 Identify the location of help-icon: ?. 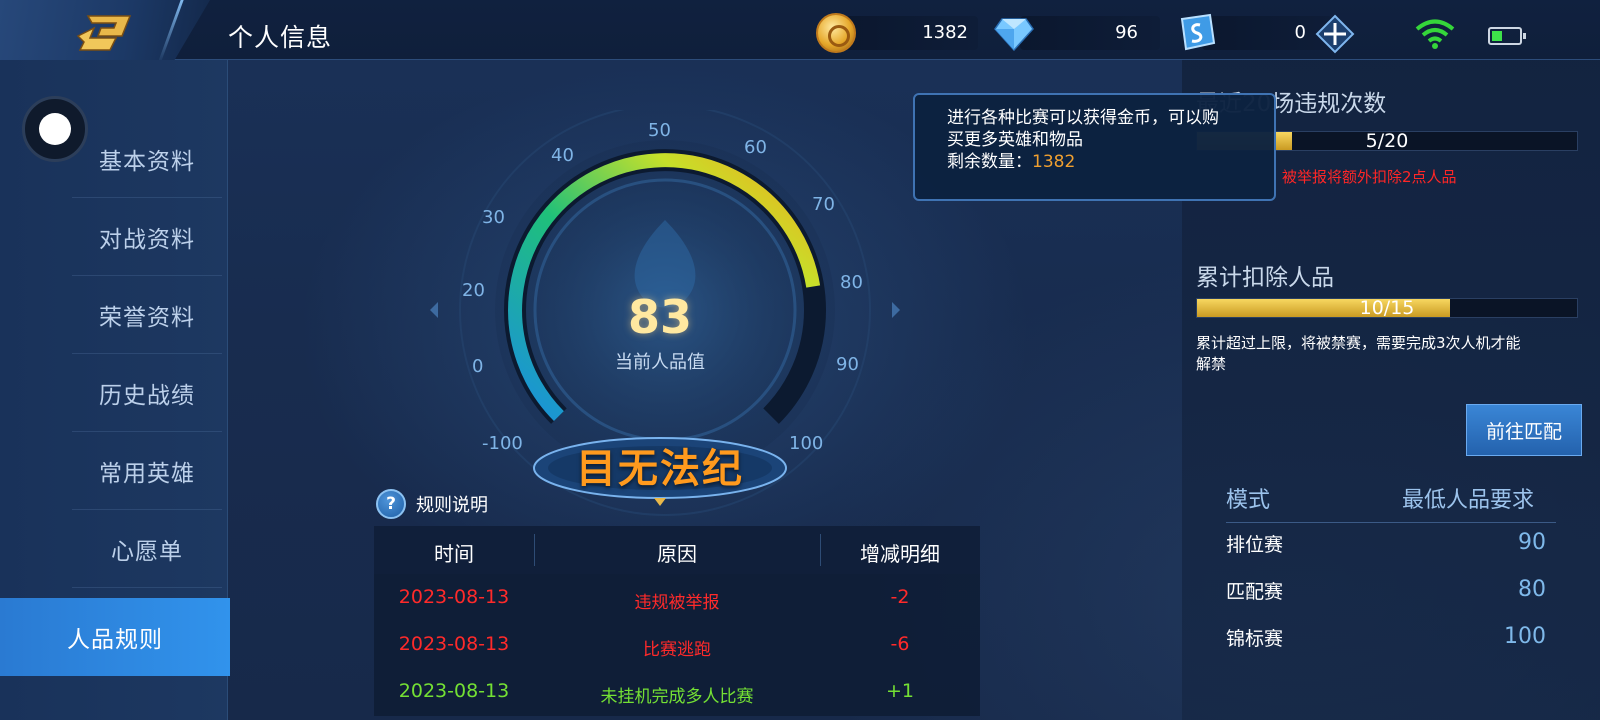
(391, 504).